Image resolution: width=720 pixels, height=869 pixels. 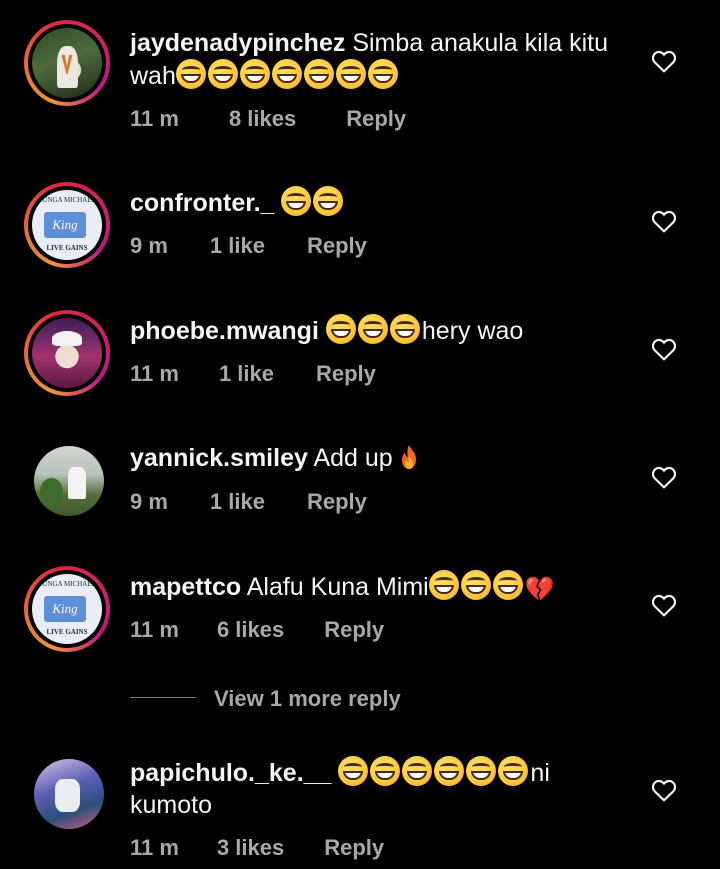 I want to click on comment-username: papichulo._ke.__, so click(x=230, y=773).